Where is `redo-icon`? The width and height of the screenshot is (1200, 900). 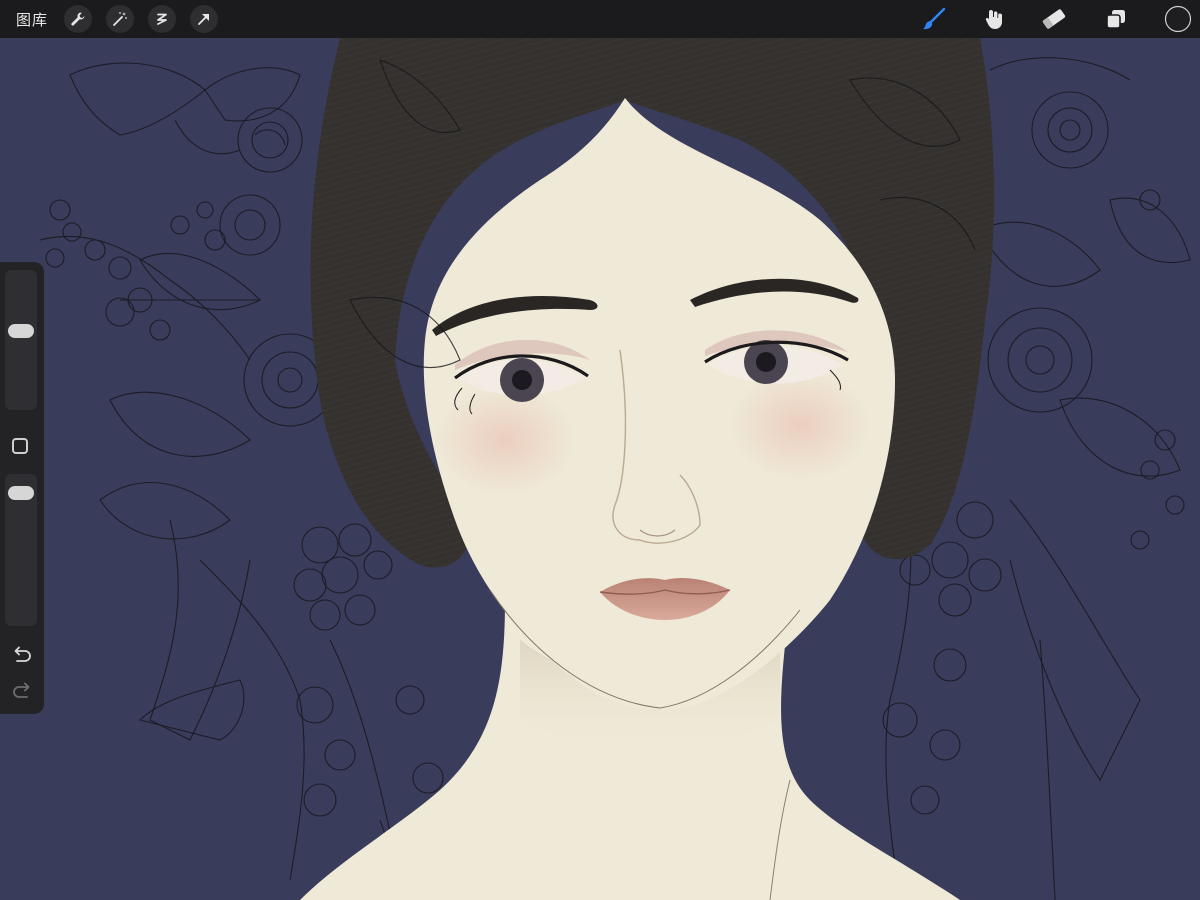
redo-icon is located at coordinates (22, 692).